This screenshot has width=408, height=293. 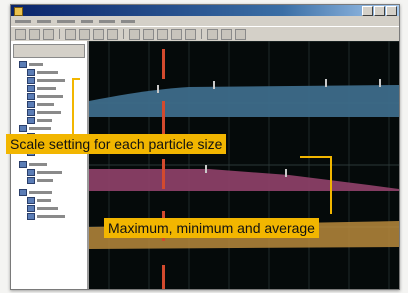 What do you see at coordinates (244, 101) in the screenshot?
I see `series-band-blue` at bounding box center [244, 101].